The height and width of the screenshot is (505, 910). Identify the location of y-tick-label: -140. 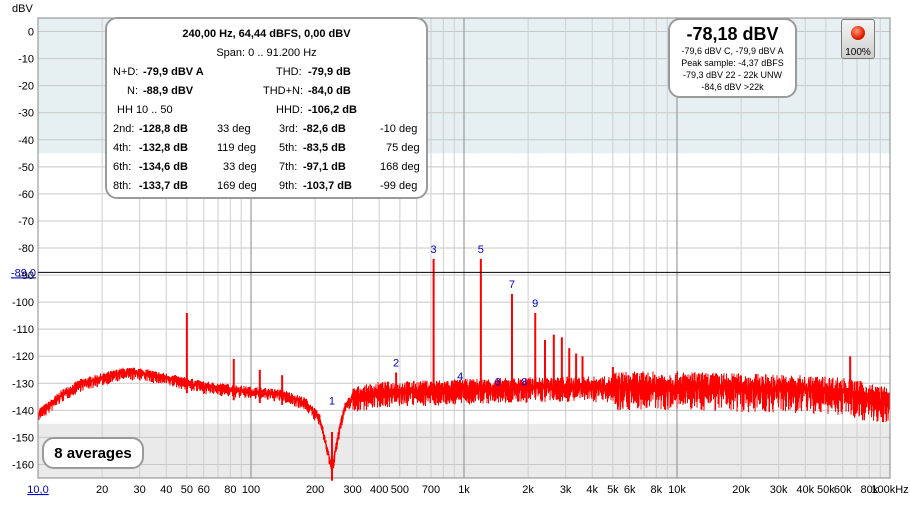
(23, 411).